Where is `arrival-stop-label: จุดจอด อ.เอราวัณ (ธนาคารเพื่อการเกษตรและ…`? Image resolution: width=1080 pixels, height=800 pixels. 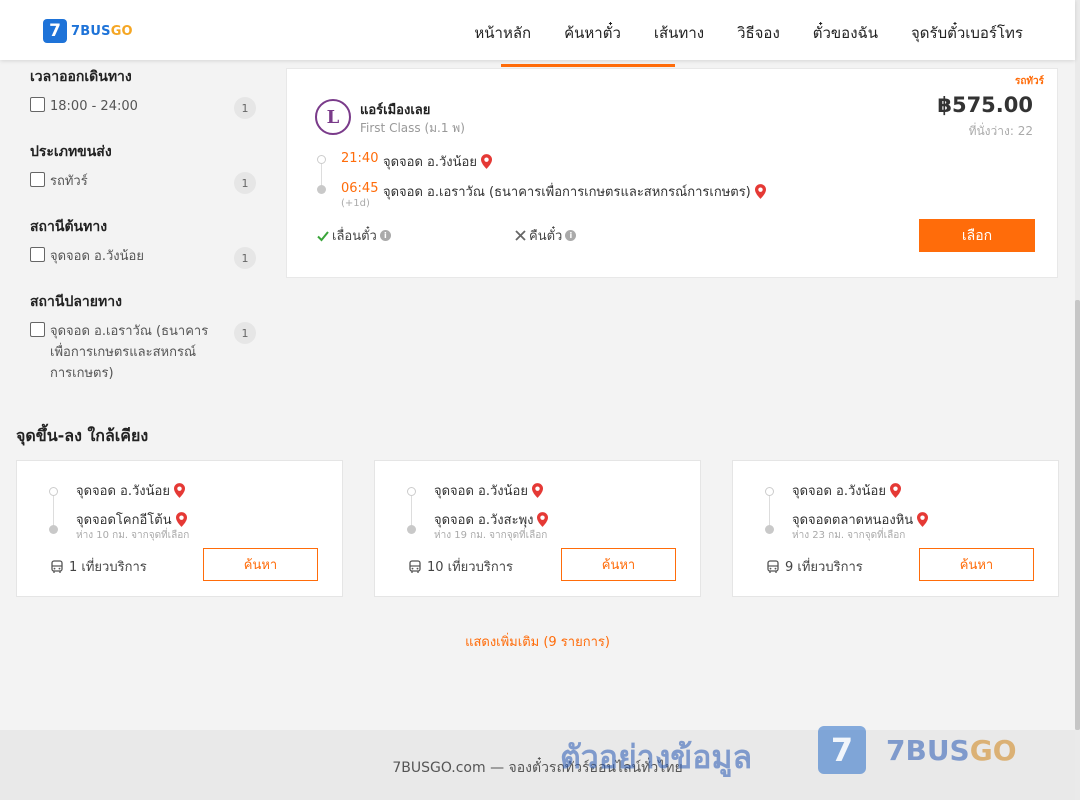
arrival-stop-label: จุดจอด อ.เอราวัณ (ธนาคารเพื่อการเกษตรและ… is located at coordinates (567, 192).